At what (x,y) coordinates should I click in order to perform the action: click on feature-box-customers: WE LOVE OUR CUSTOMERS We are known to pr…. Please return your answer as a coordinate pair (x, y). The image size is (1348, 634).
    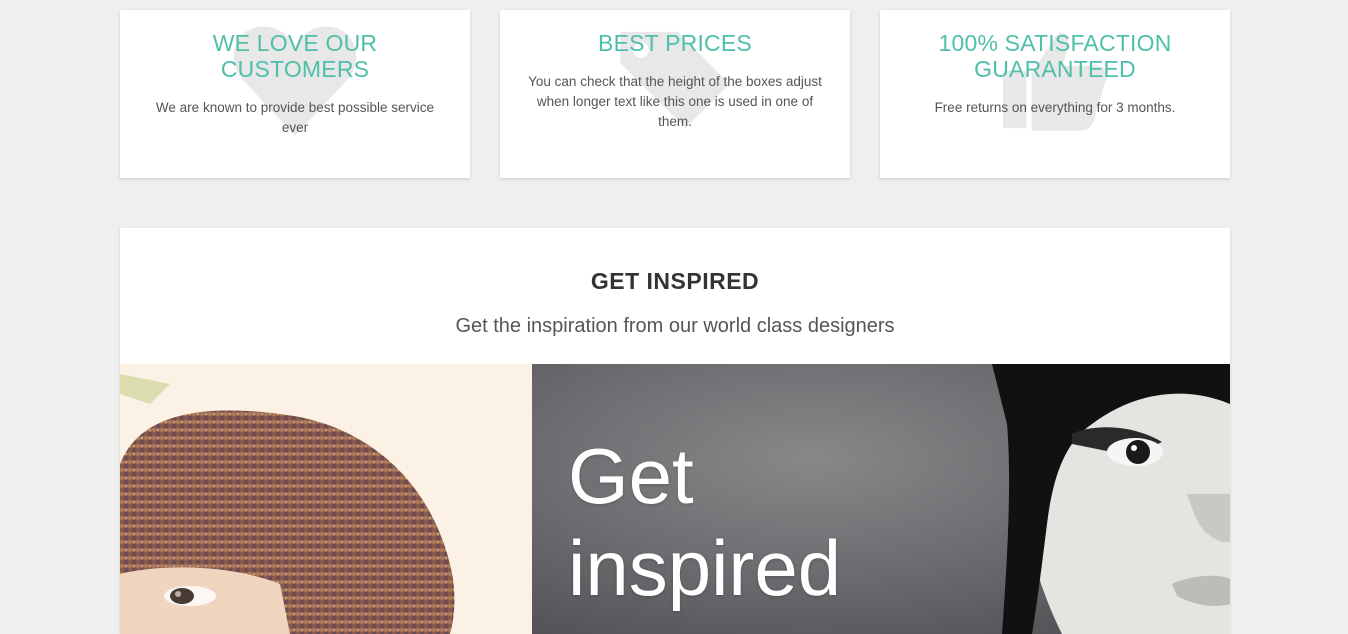
    Looking at the image, I should click on (295, 94).